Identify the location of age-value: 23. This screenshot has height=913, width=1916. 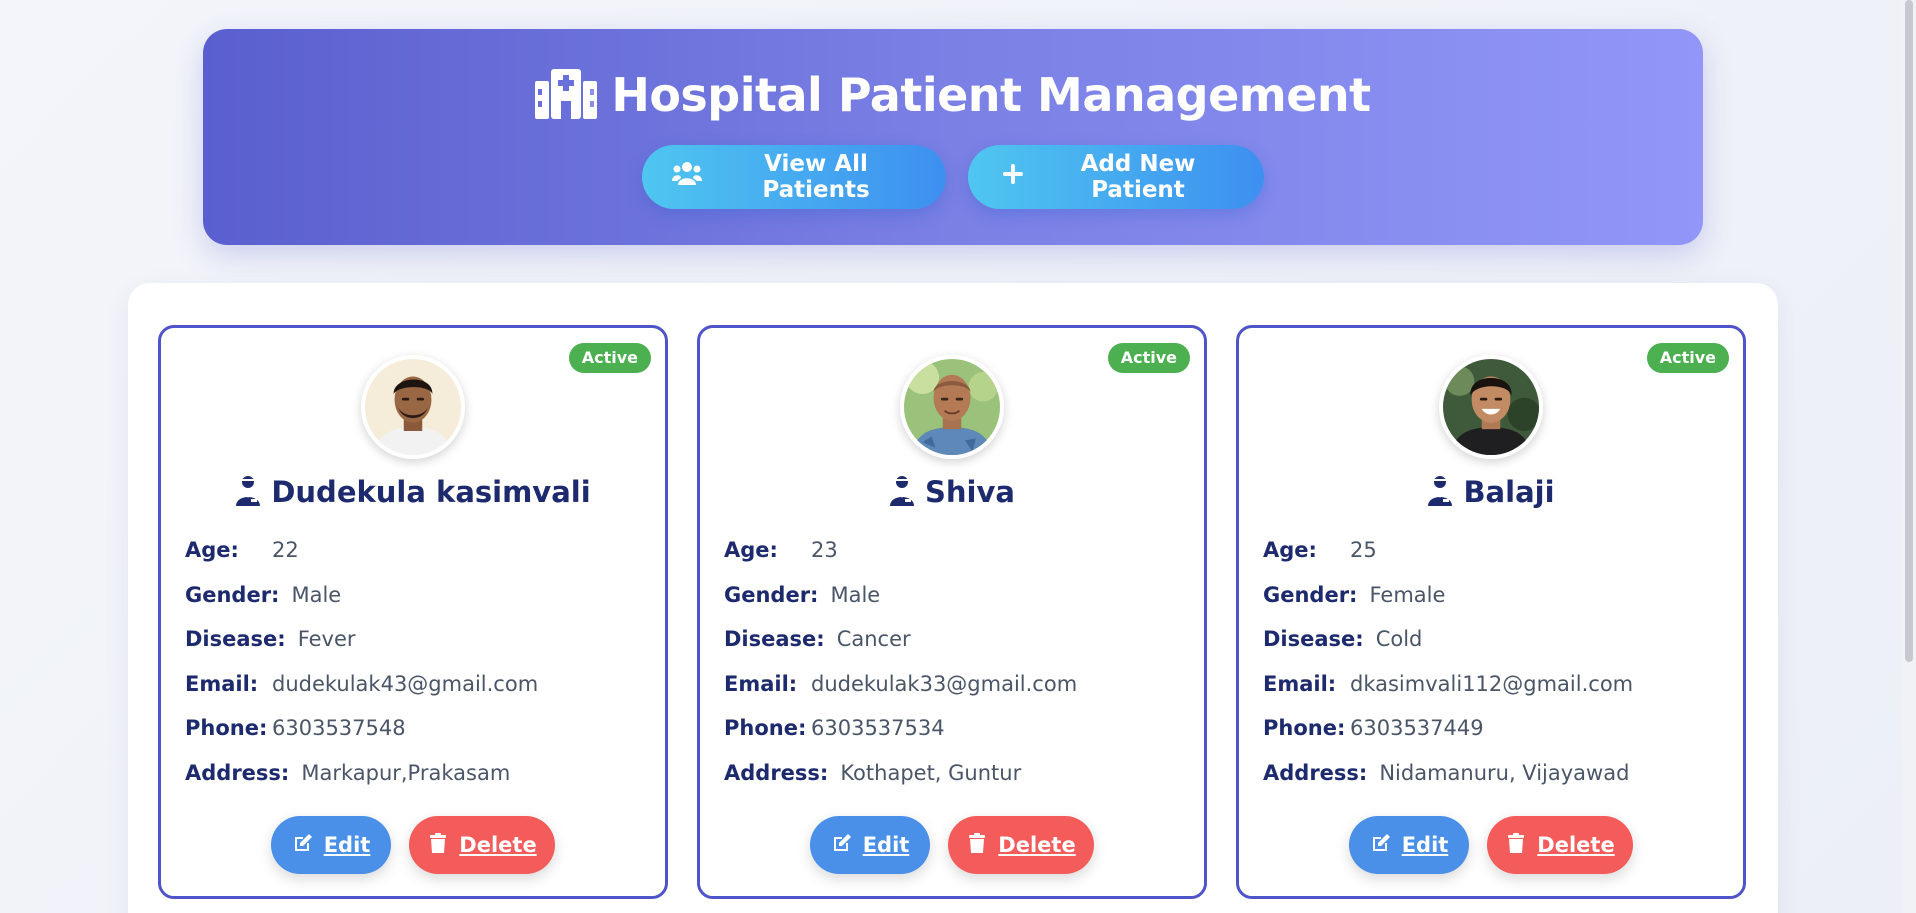
(824, 550).